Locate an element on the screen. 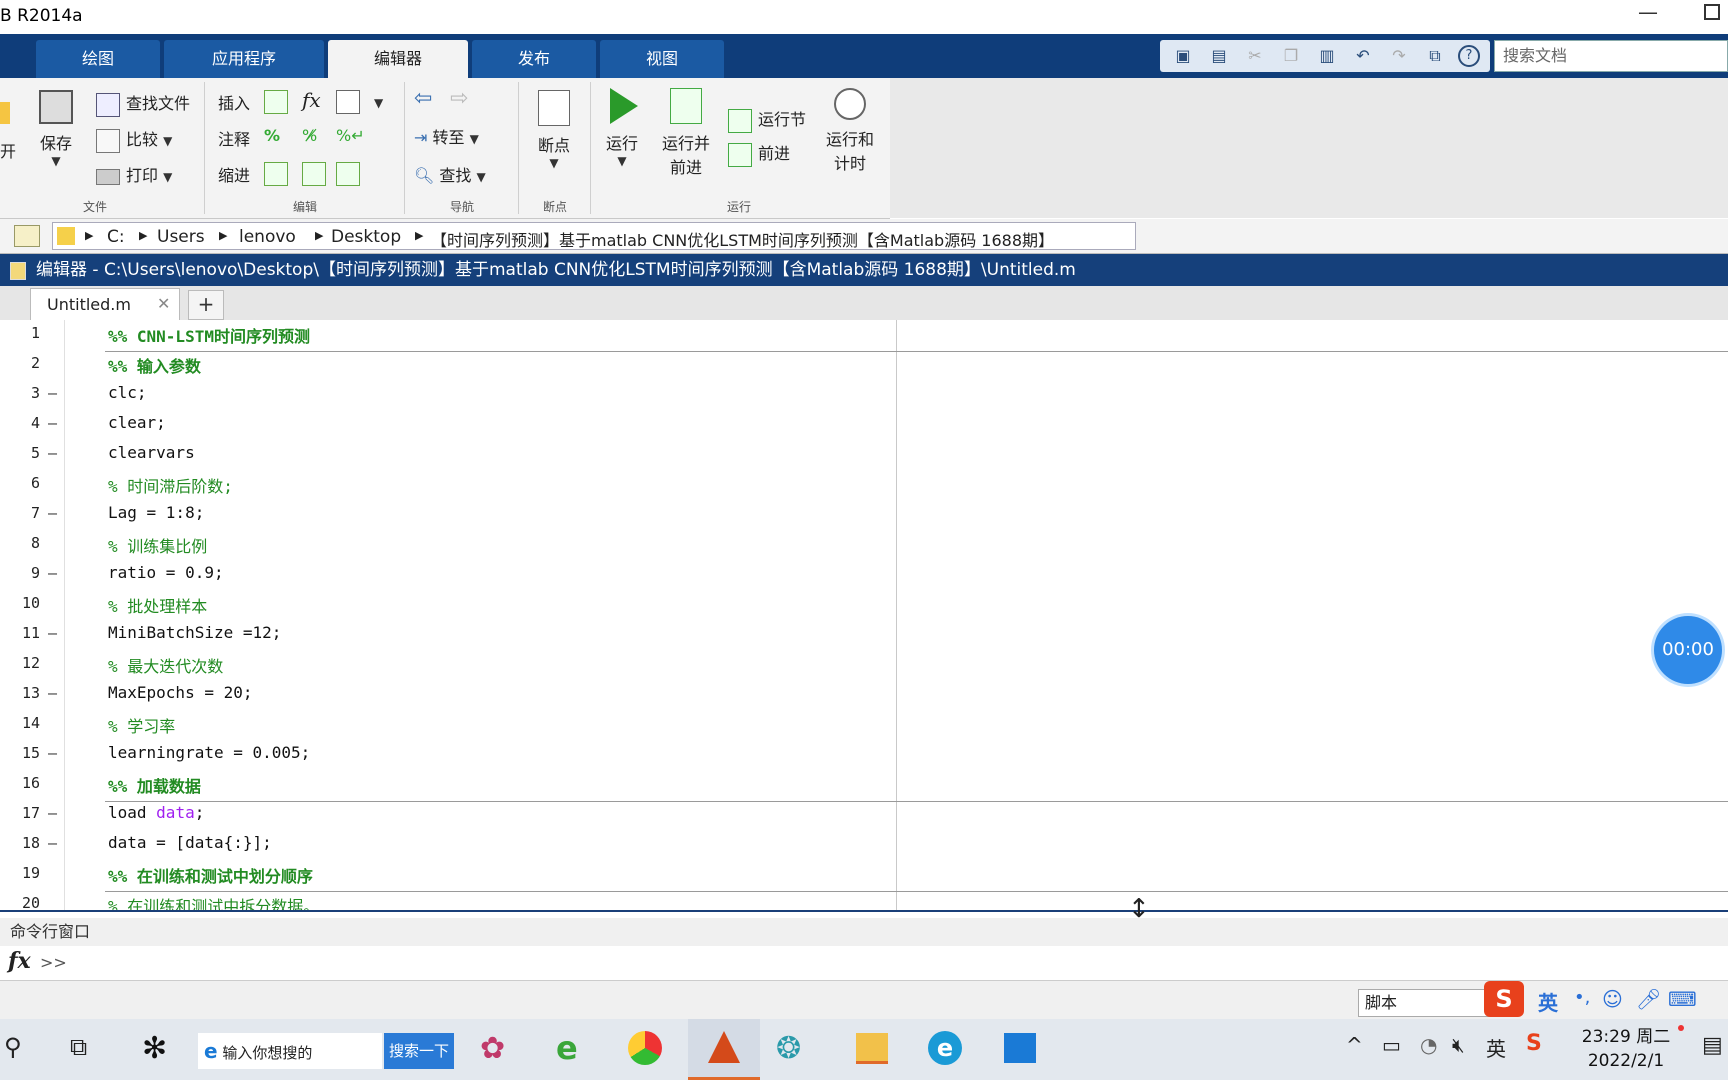 This screenshot has height=1080, width=1728. code-line: % 时间滞后阶数; is located at coordinates (170, 485).